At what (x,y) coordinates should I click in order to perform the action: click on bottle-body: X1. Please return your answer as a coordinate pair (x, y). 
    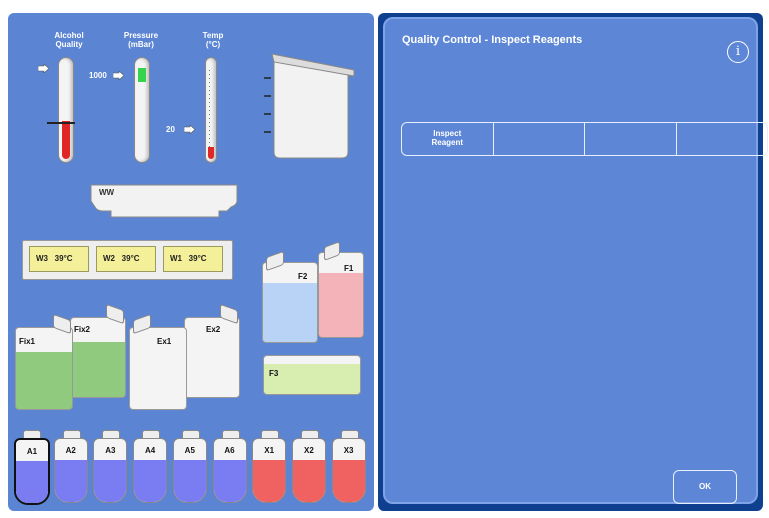
    Looking at the image, I should click on (269, 470).